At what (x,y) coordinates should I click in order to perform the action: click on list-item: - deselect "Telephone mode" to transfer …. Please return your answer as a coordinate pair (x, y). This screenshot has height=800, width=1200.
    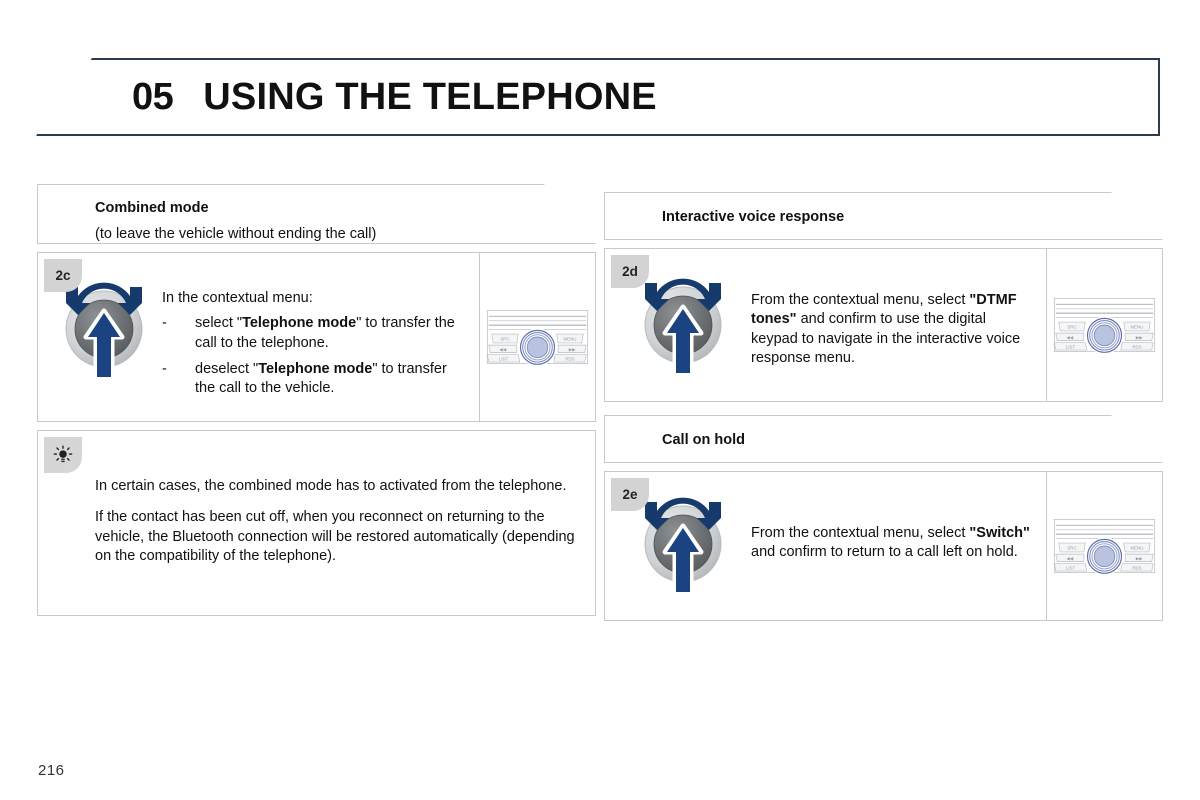
    Looking at the image, I should click on (314, 379).